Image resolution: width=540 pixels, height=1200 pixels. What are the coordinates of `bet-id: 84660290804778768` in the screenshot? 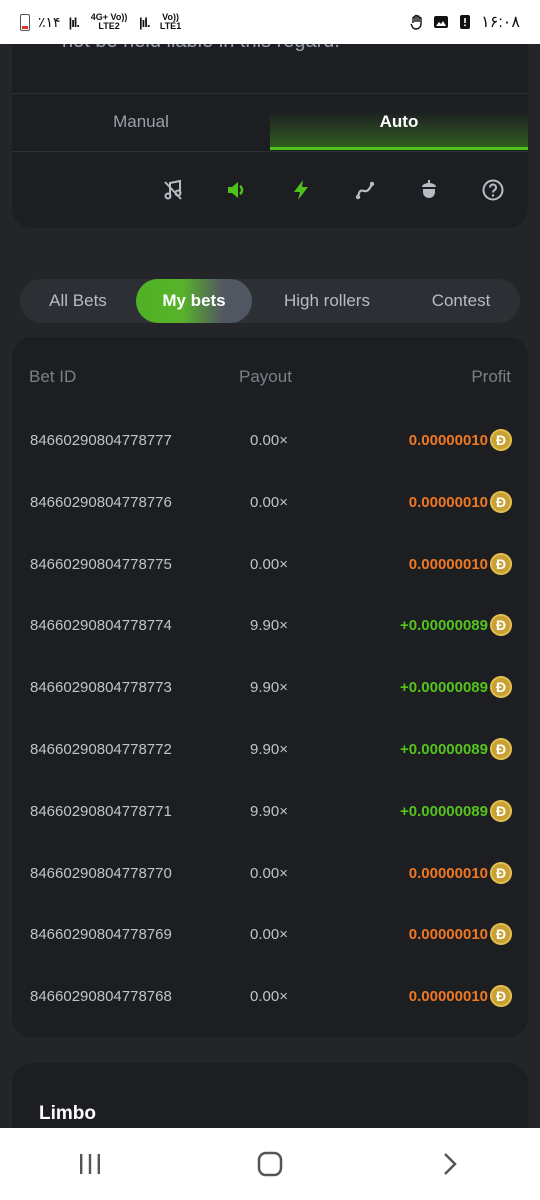 It's located at (101, 997).